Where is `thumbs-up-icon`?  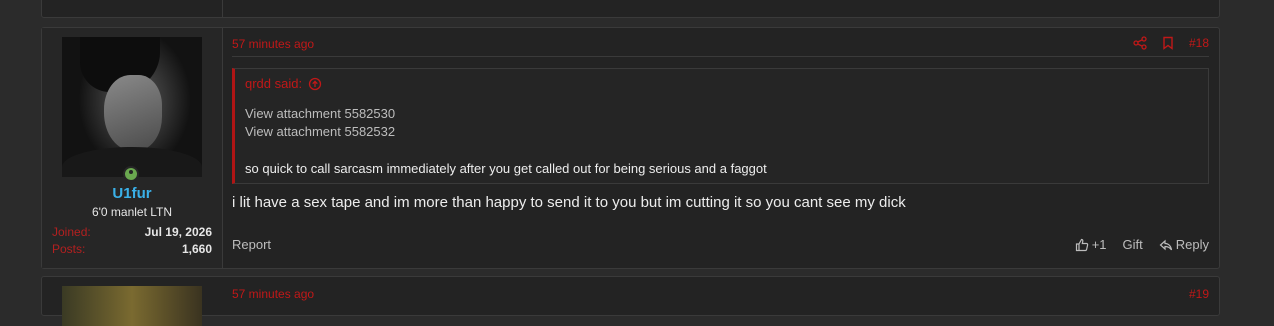
thumbs-up-icon is located at coordinates (1081, 244).